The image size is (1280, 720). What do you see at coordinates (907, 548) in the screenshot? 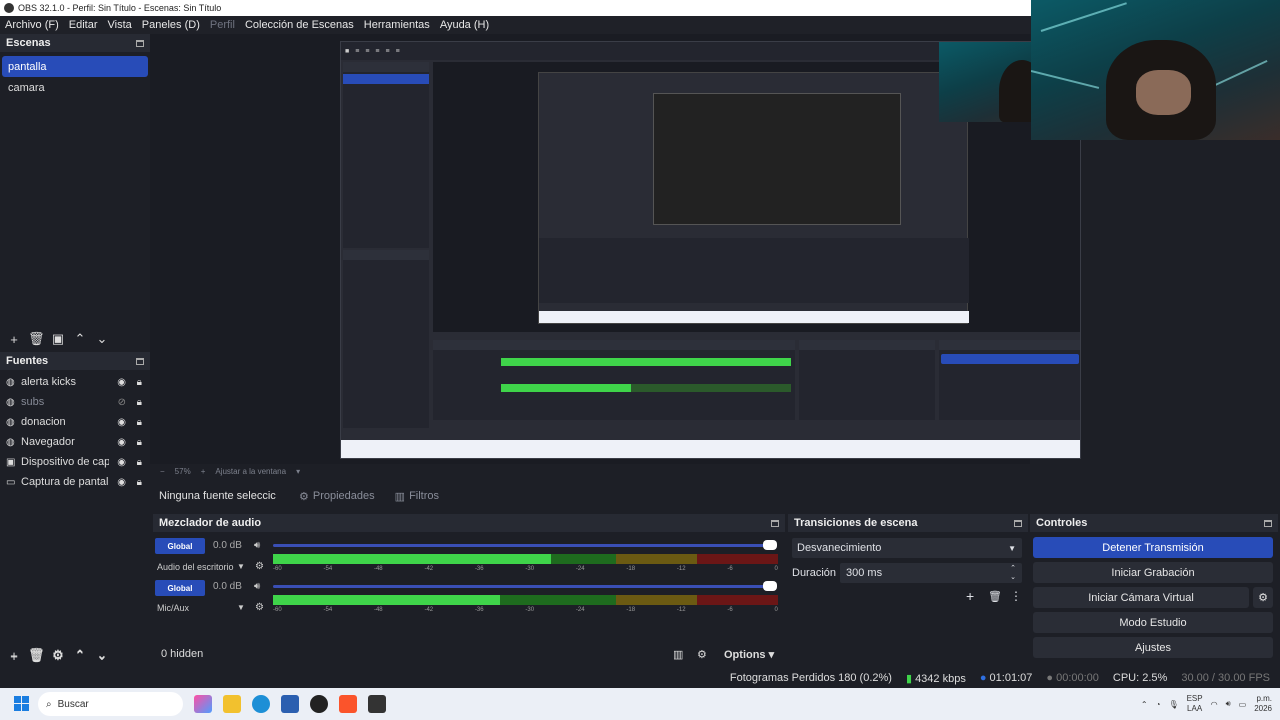
I see `transition-select: Desvanecimiento ▼` at bounding box center [907, 548].